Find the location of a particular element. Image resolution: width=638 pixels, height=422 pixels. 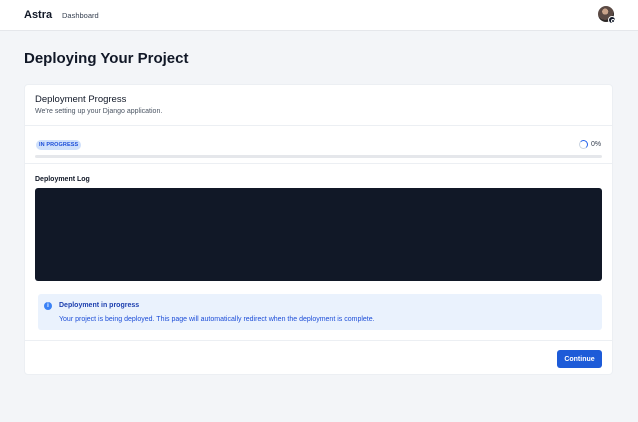

loading-spinner-icon is located at coordinates (583, 144).